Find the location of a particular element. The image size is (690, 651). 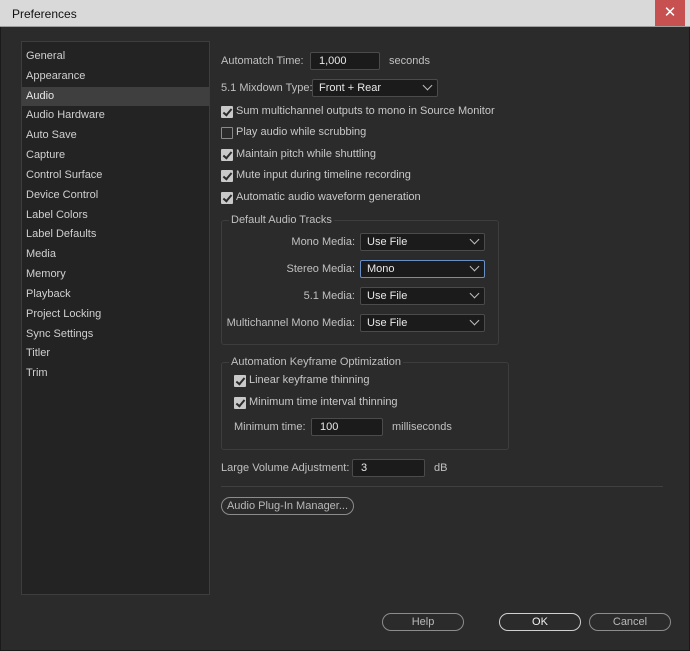

sidebar-item-auto-save: Auto Save is located at coordinates (115, 135).